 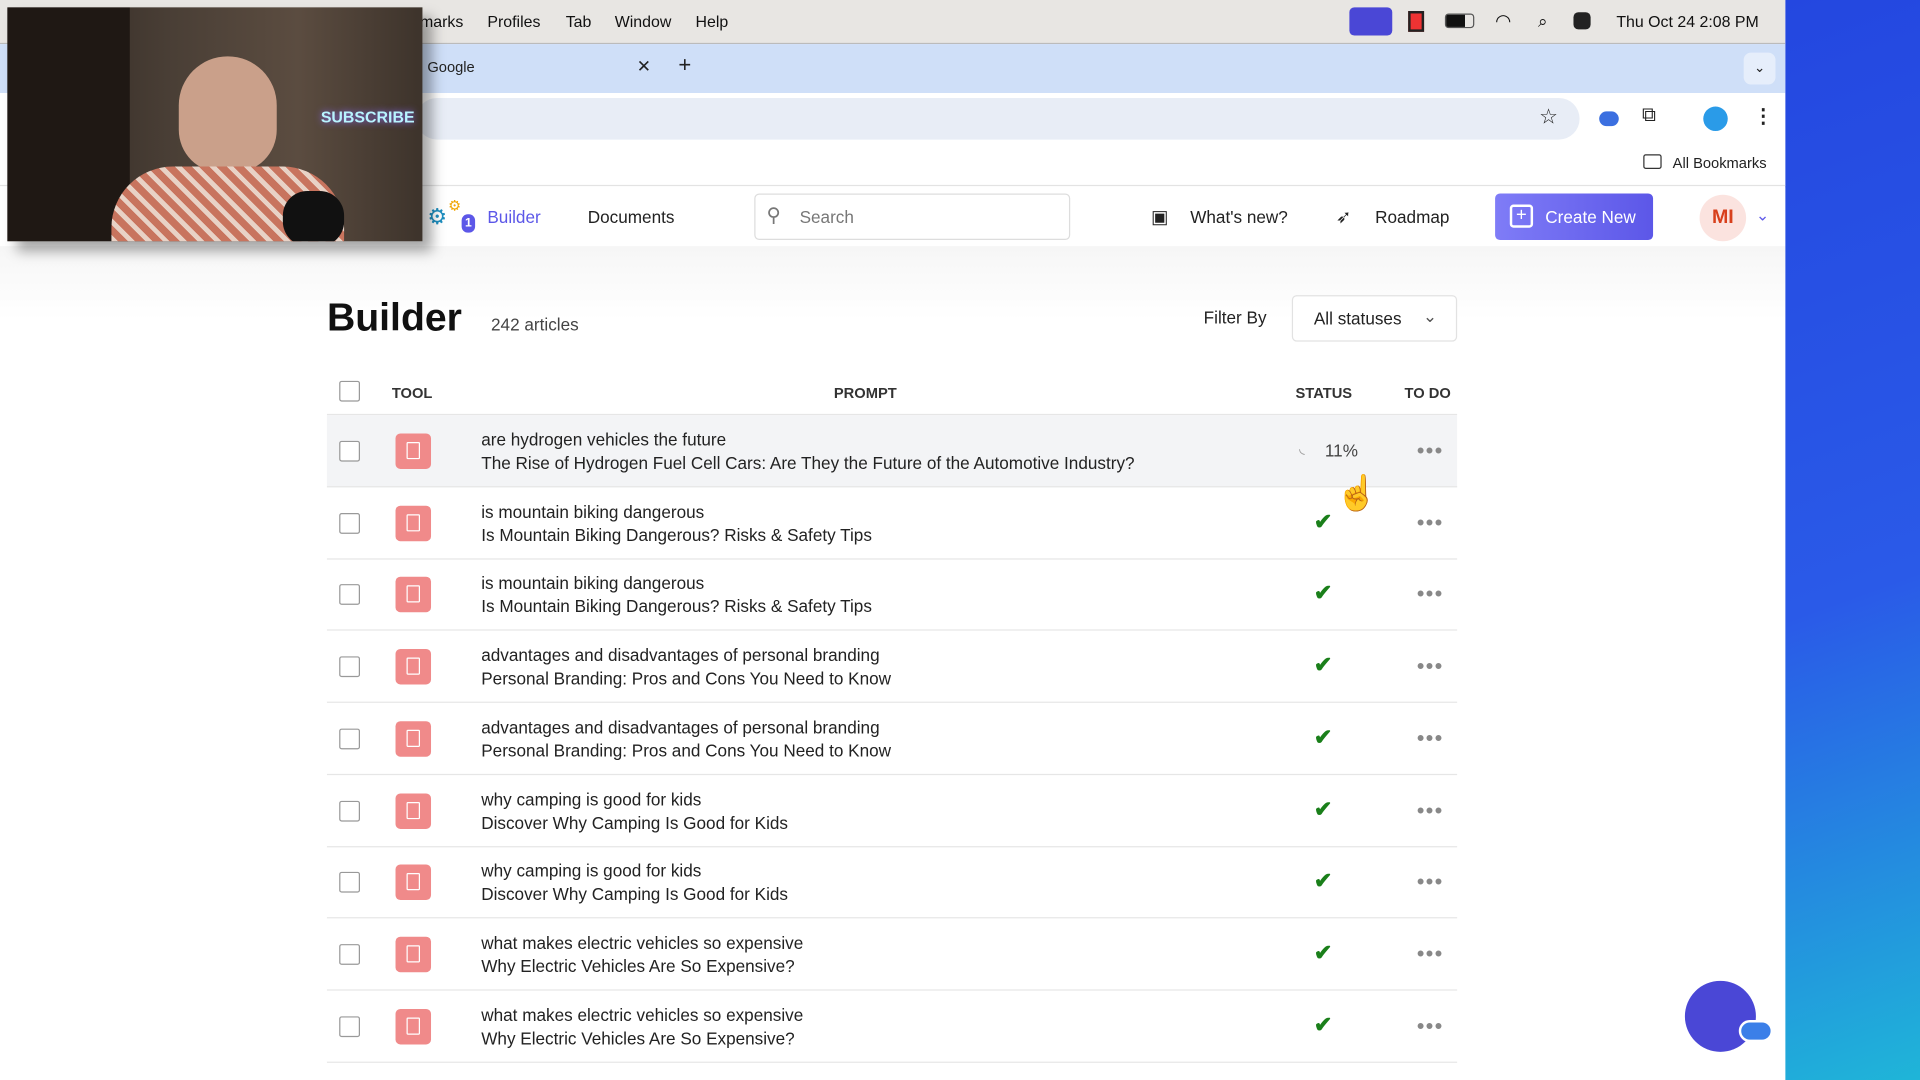 What do you see at coordinates (643, 21) in the screenshot?
I see `menu-window: Window` at bounding box center [643, 21].